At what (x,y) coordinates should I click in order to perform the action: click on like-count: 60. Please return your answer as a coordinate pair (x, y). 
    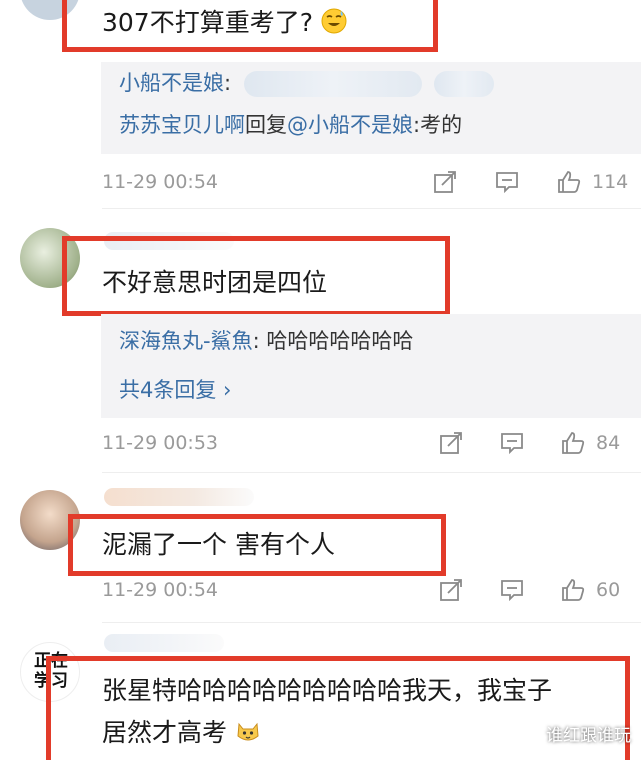
    Looking at the image, I should click on (608, 590).